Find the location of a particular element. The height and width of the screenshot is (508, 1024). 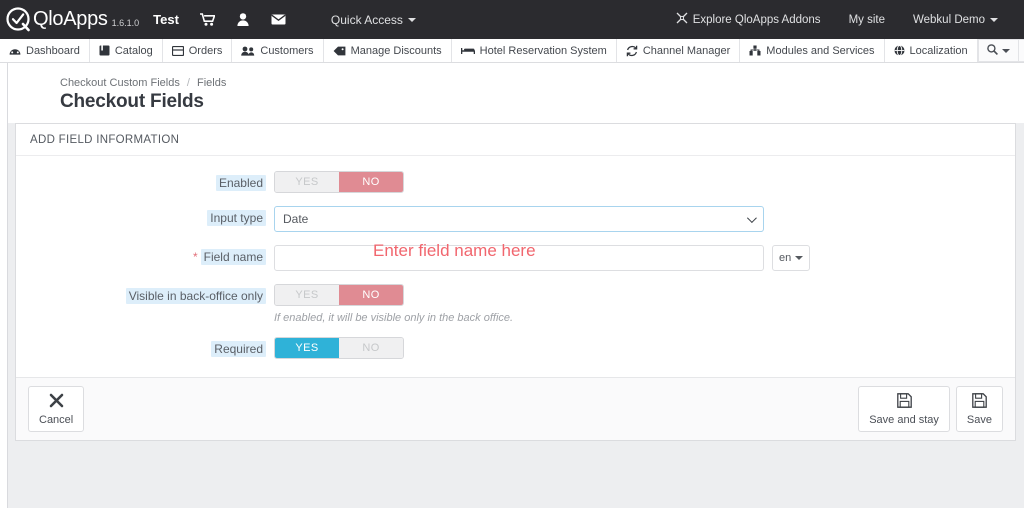

channel-manager-icon is located at coordinates (632, 51).